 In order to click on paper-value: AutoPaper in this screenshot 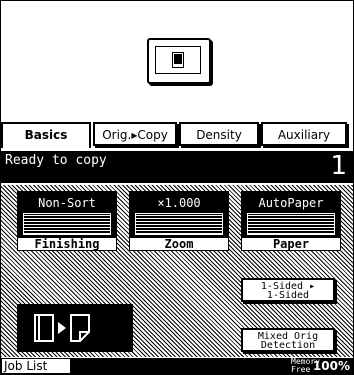, I will do `click(291, 203)`.